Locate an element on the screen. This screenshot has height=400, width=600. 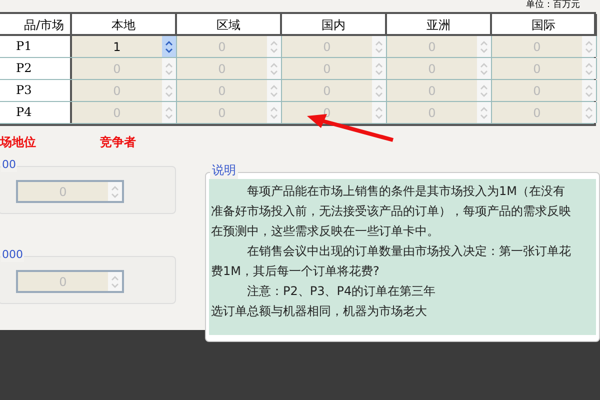
column-header: 品/市场 is located at coordinates (36, 25).